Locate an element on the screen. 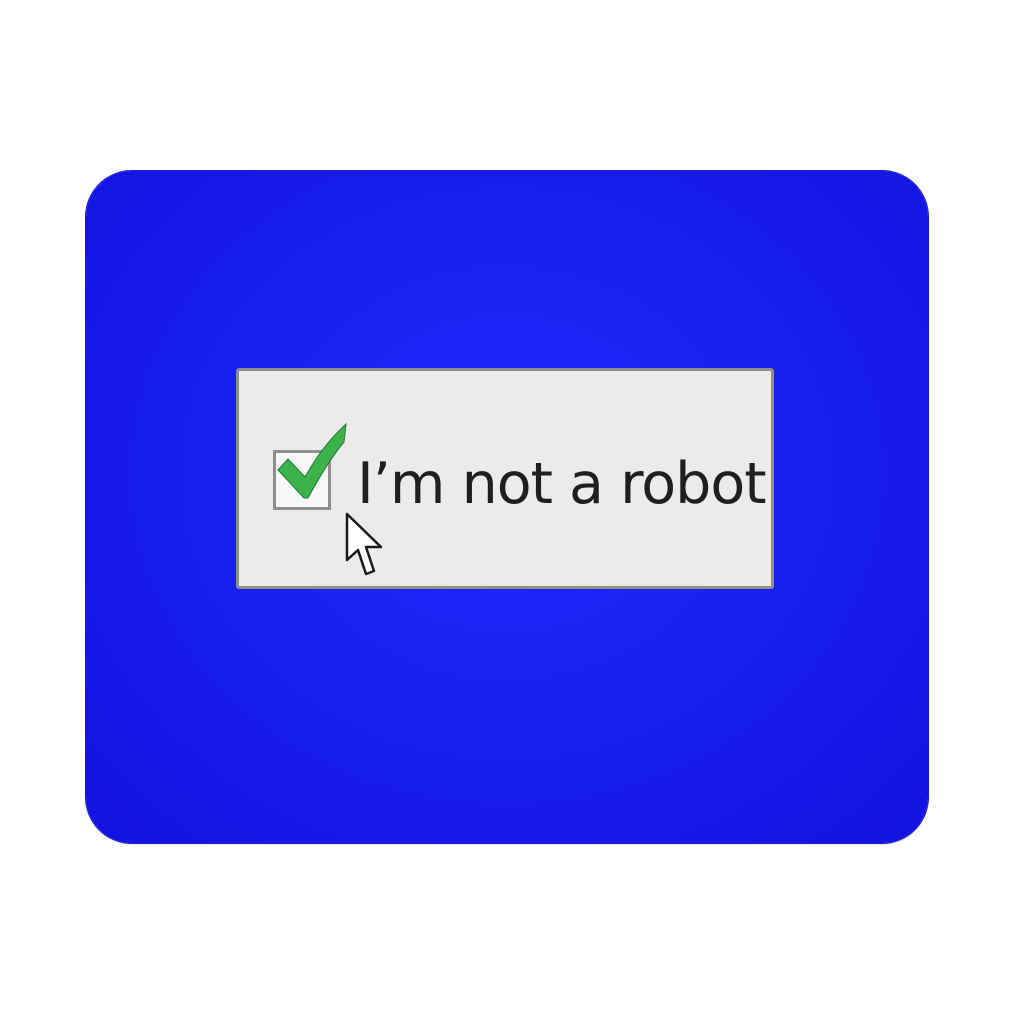 The width and height of the screenshot is (1024, 1024). mouse-pointer-icon is located at coordinates (364, 544).